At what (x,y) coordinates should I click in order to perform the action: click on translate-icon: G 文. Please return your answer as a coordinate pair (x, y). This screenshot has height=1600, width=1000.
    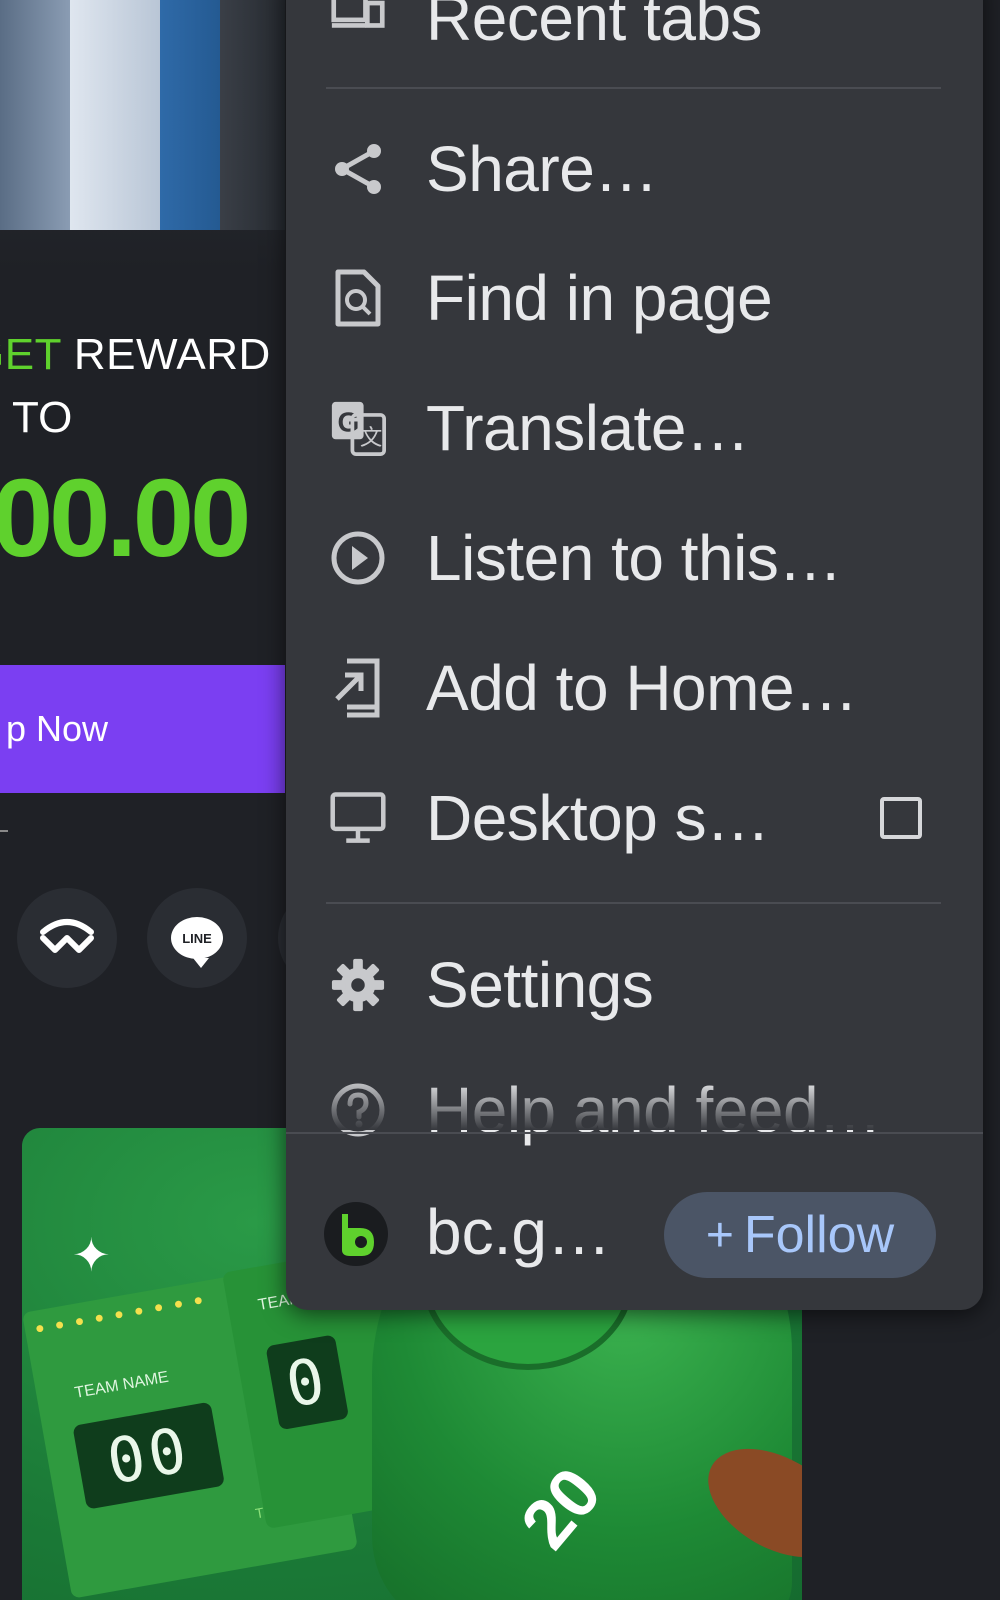
    Looking at the image, I should click on (358, 428).